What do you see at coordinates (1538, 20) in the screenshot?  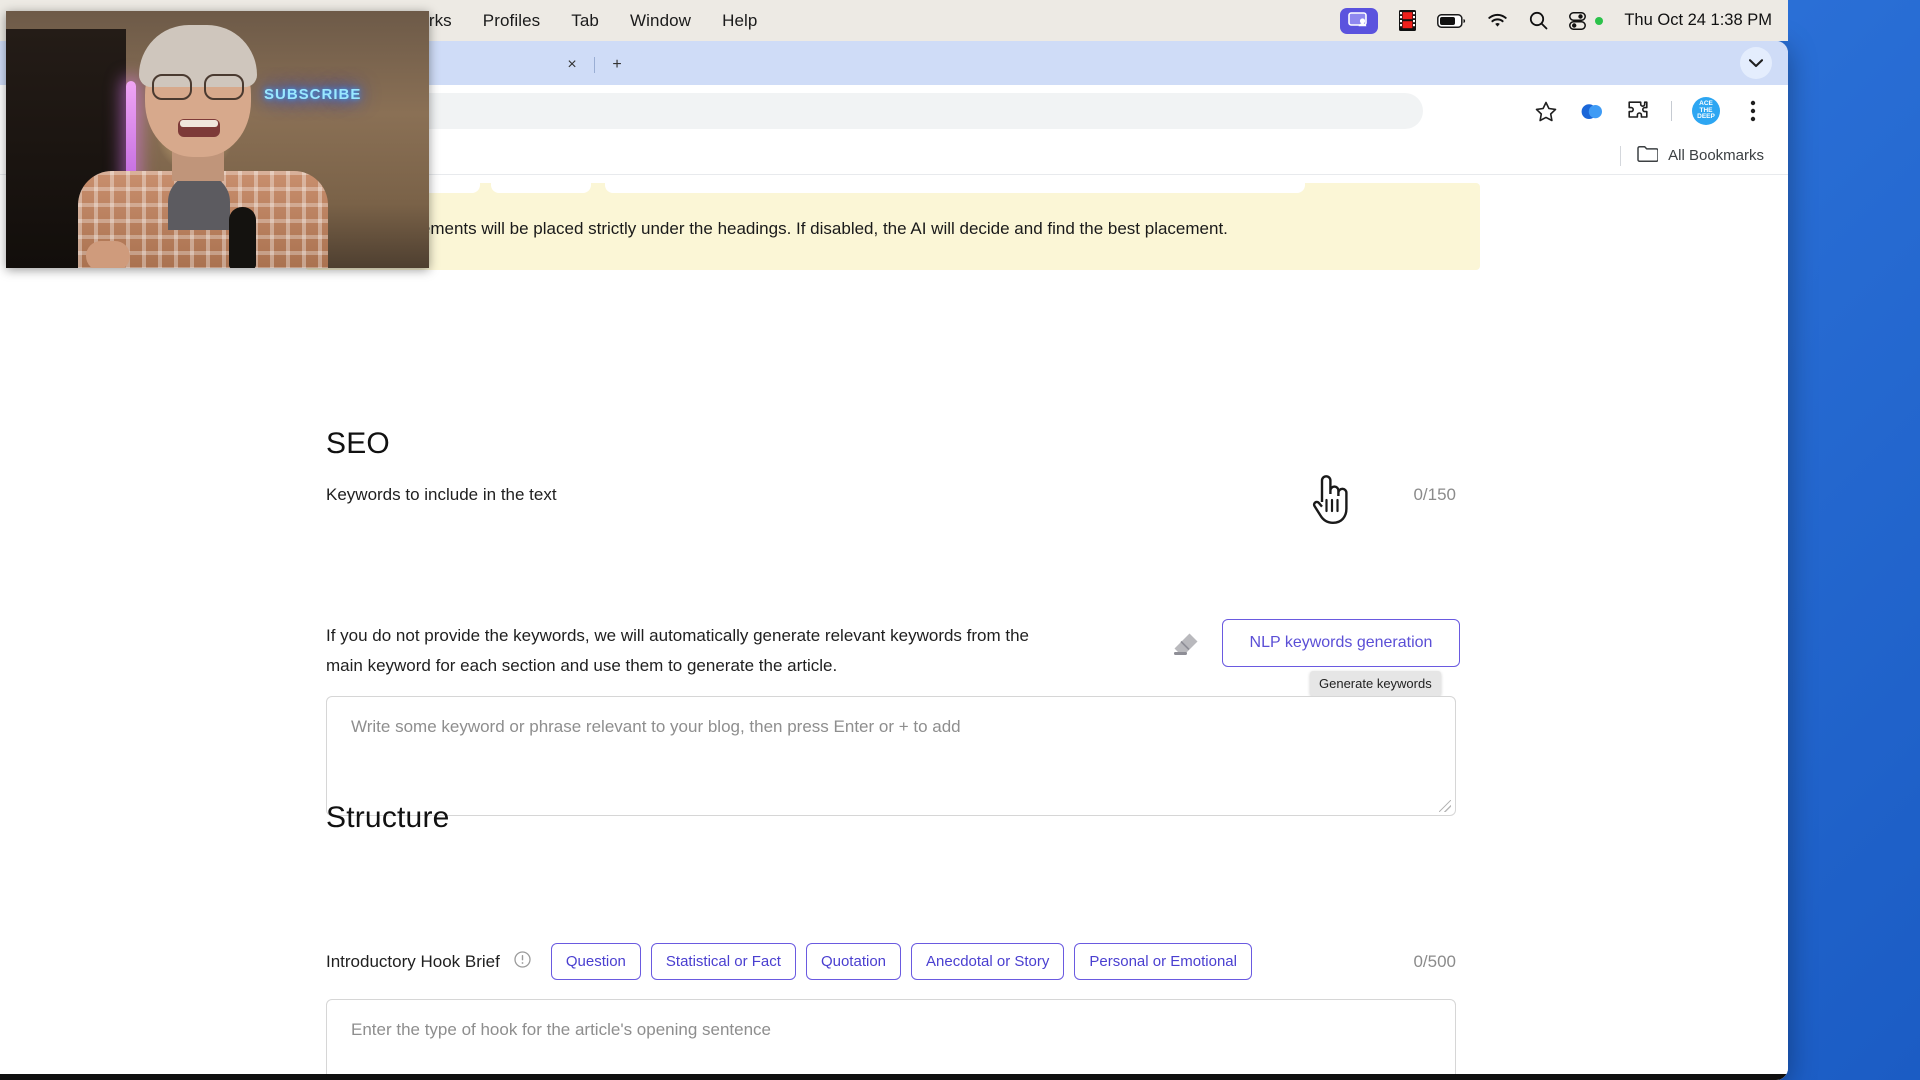 I see `spotlight-search-icon` at bounding box center [1538, 20].